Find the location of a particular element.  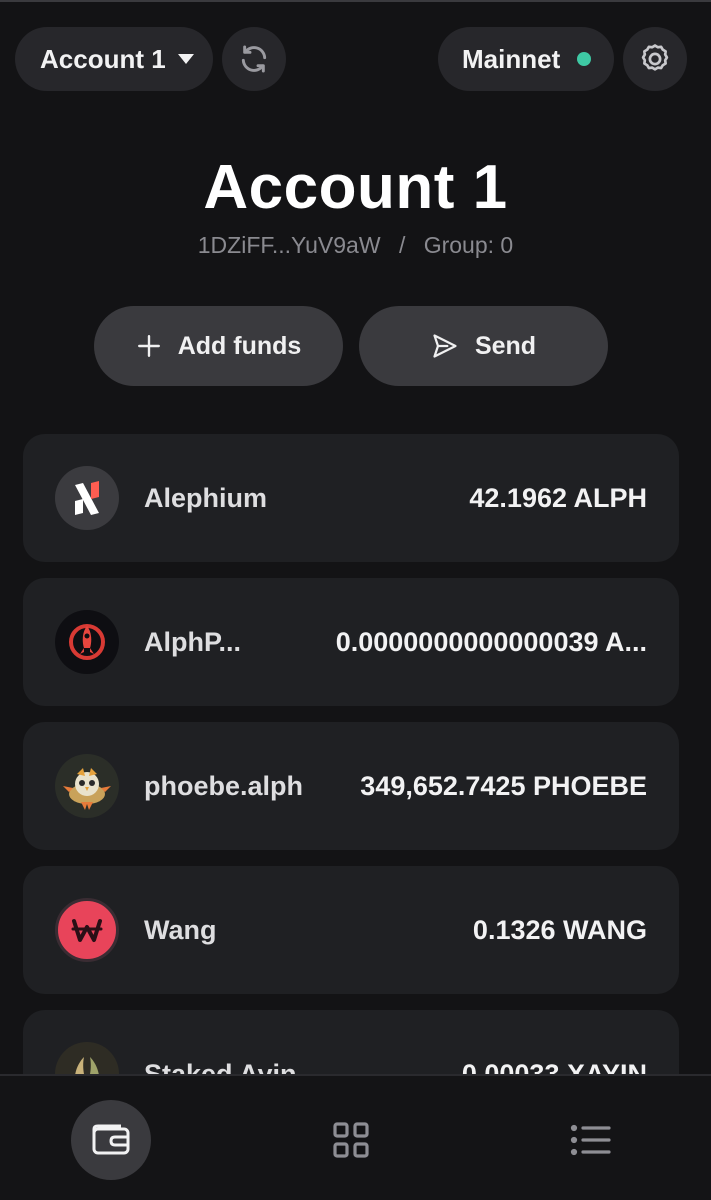

nav-activity is located at coordinates (591, 1140).